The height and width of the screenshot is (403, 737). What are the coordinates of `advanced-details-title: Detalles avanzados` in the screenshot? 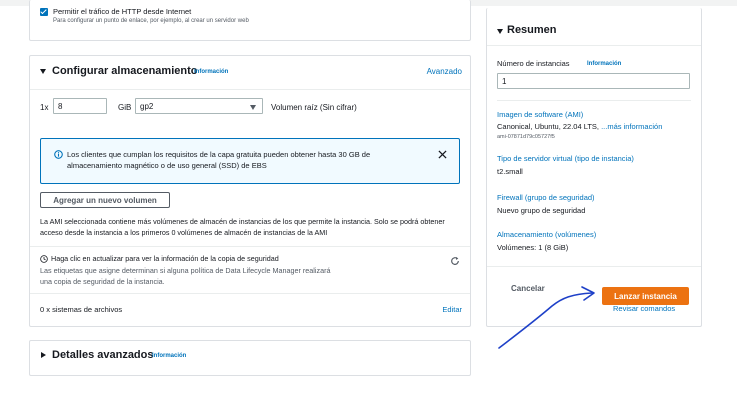 It's located at (103, 355).